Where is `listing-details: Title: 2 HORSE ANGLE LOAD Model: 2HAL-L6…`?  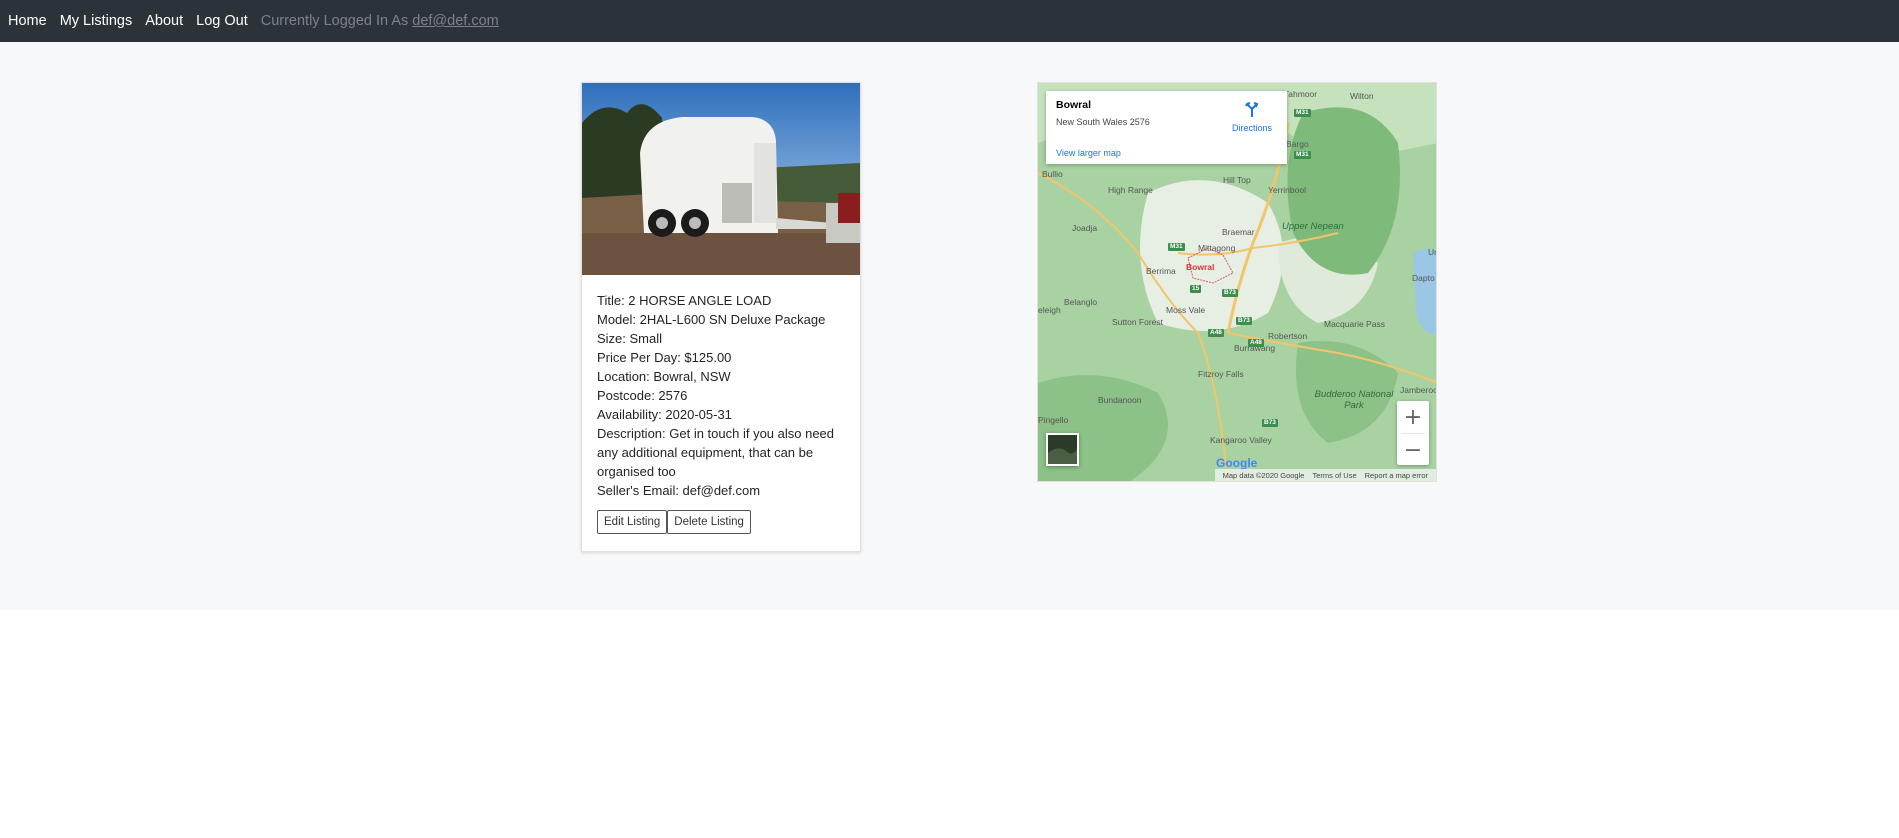
listing-details: Title: 2 HORSE ANGLE LOAD Model: 2HAL-L6… is located at coordinates (721, 404).